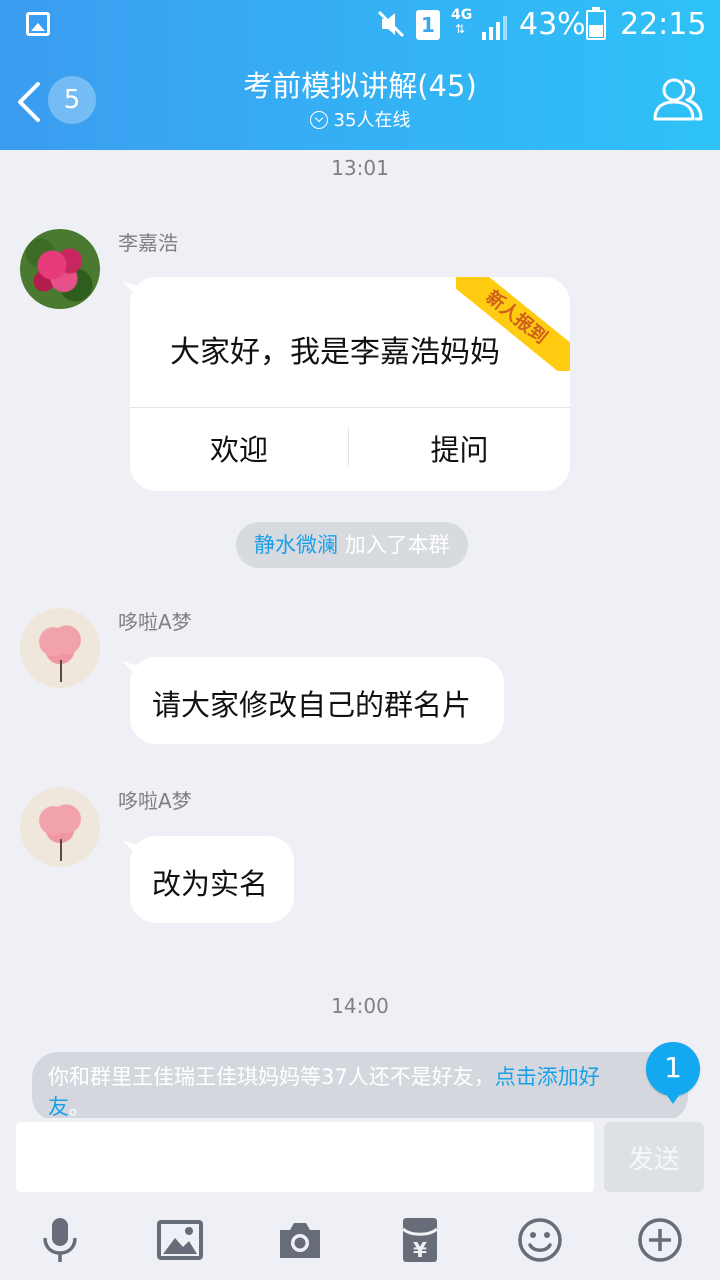 The image size is (720, 1280). I want to click on data-activity-icon: ⇅, so click(460, 29).